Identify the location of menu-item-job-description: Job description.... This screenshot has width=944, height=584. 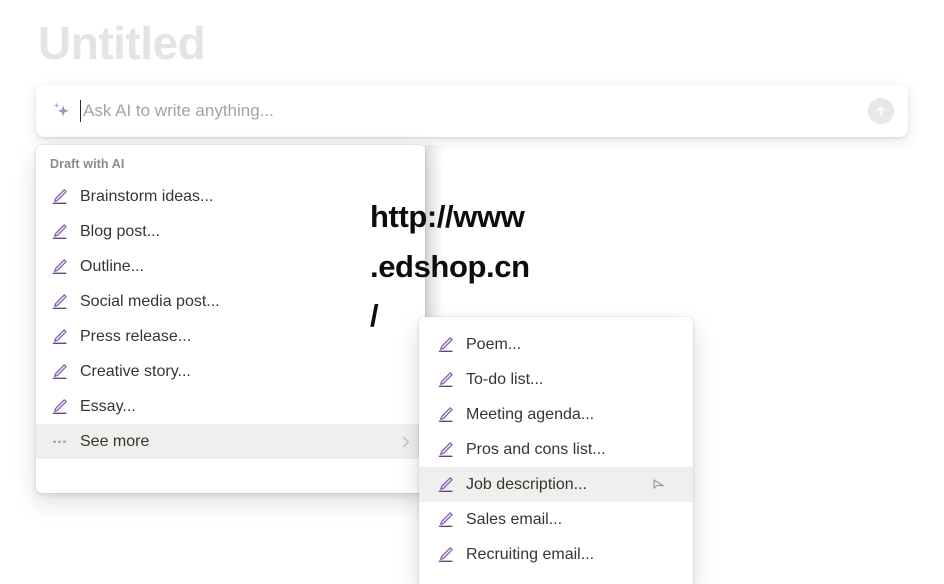
(556, 484).